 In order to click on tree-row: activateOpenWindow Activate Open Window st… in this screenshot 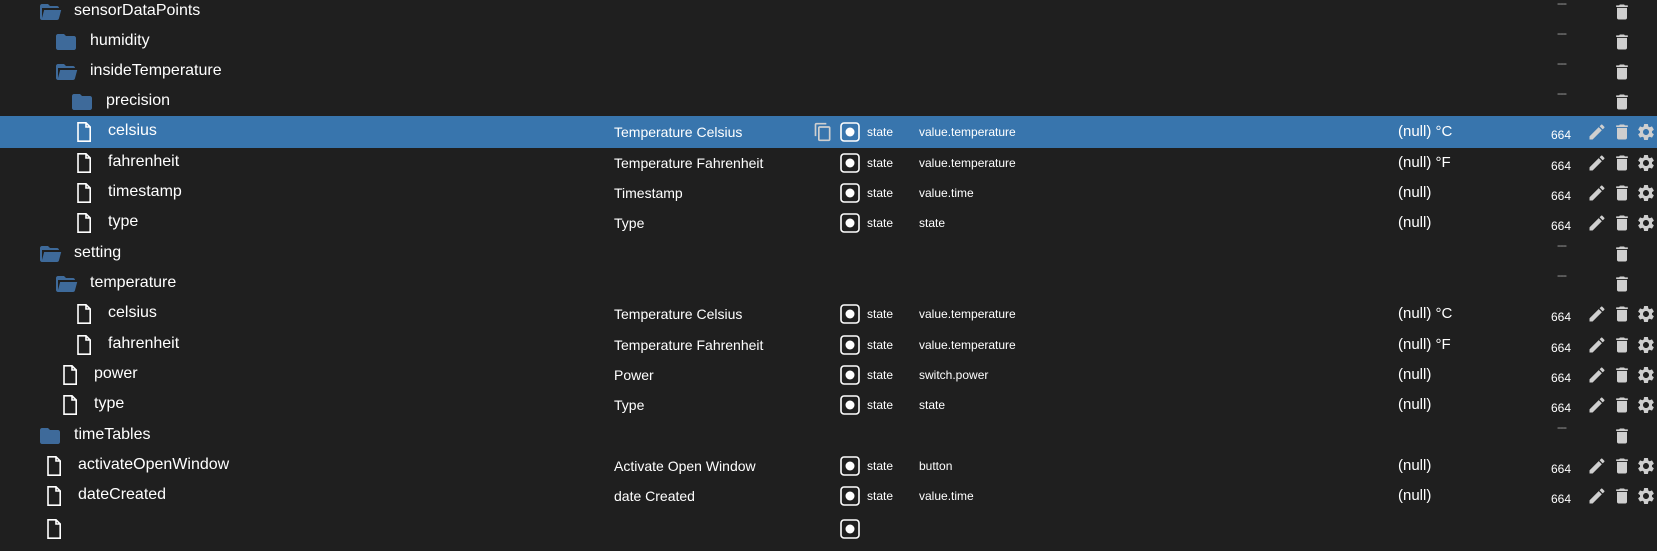, I will do `click(828, 466)`.